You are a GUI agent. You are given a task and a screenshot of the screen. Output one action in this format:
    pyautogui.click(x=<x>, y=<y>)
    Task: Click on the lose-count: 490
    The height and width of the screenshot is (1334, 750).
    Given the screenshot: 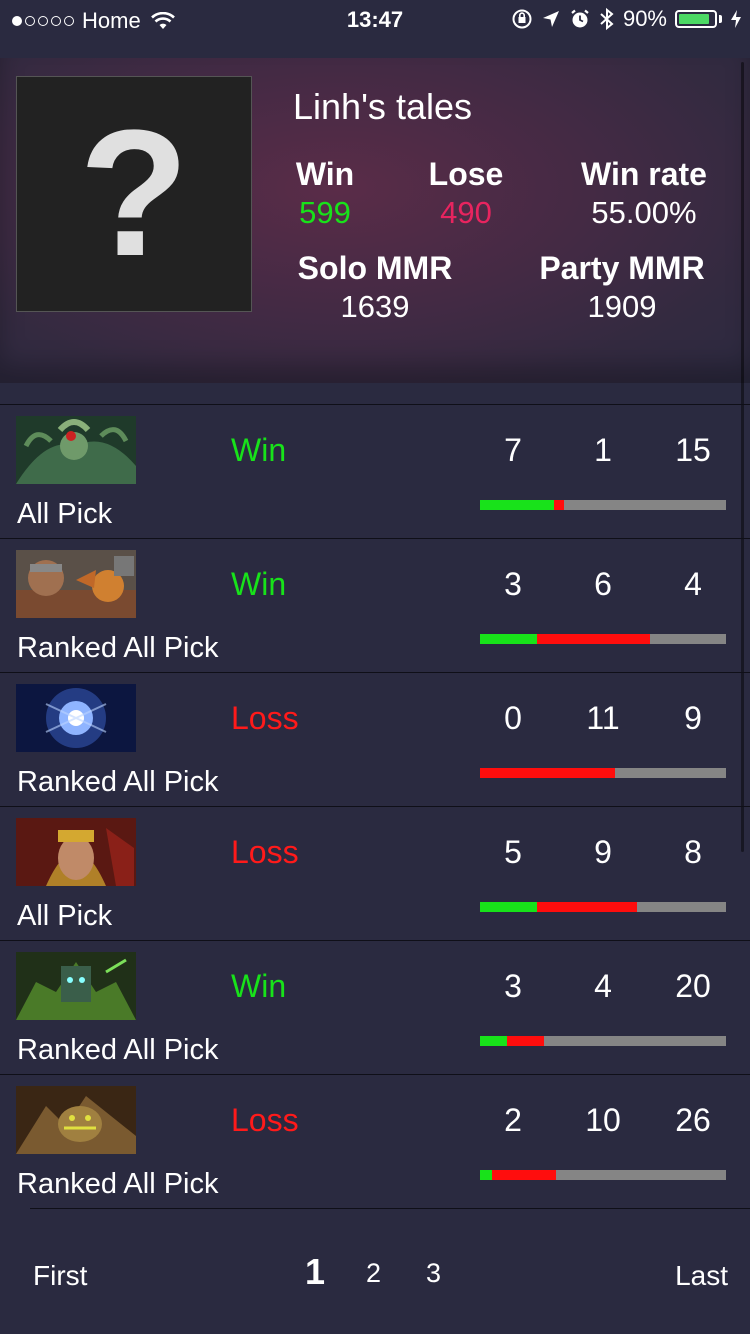 What is the action you would take?
    pyautogui.click(x=466, y=212)
    